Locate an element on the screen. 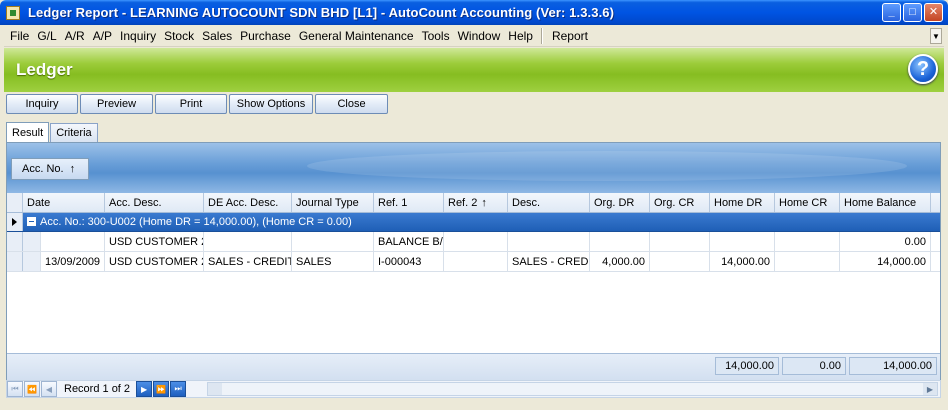 The image size is (948, 410). col-desc: Desc. is located at coordinates (549, 202).